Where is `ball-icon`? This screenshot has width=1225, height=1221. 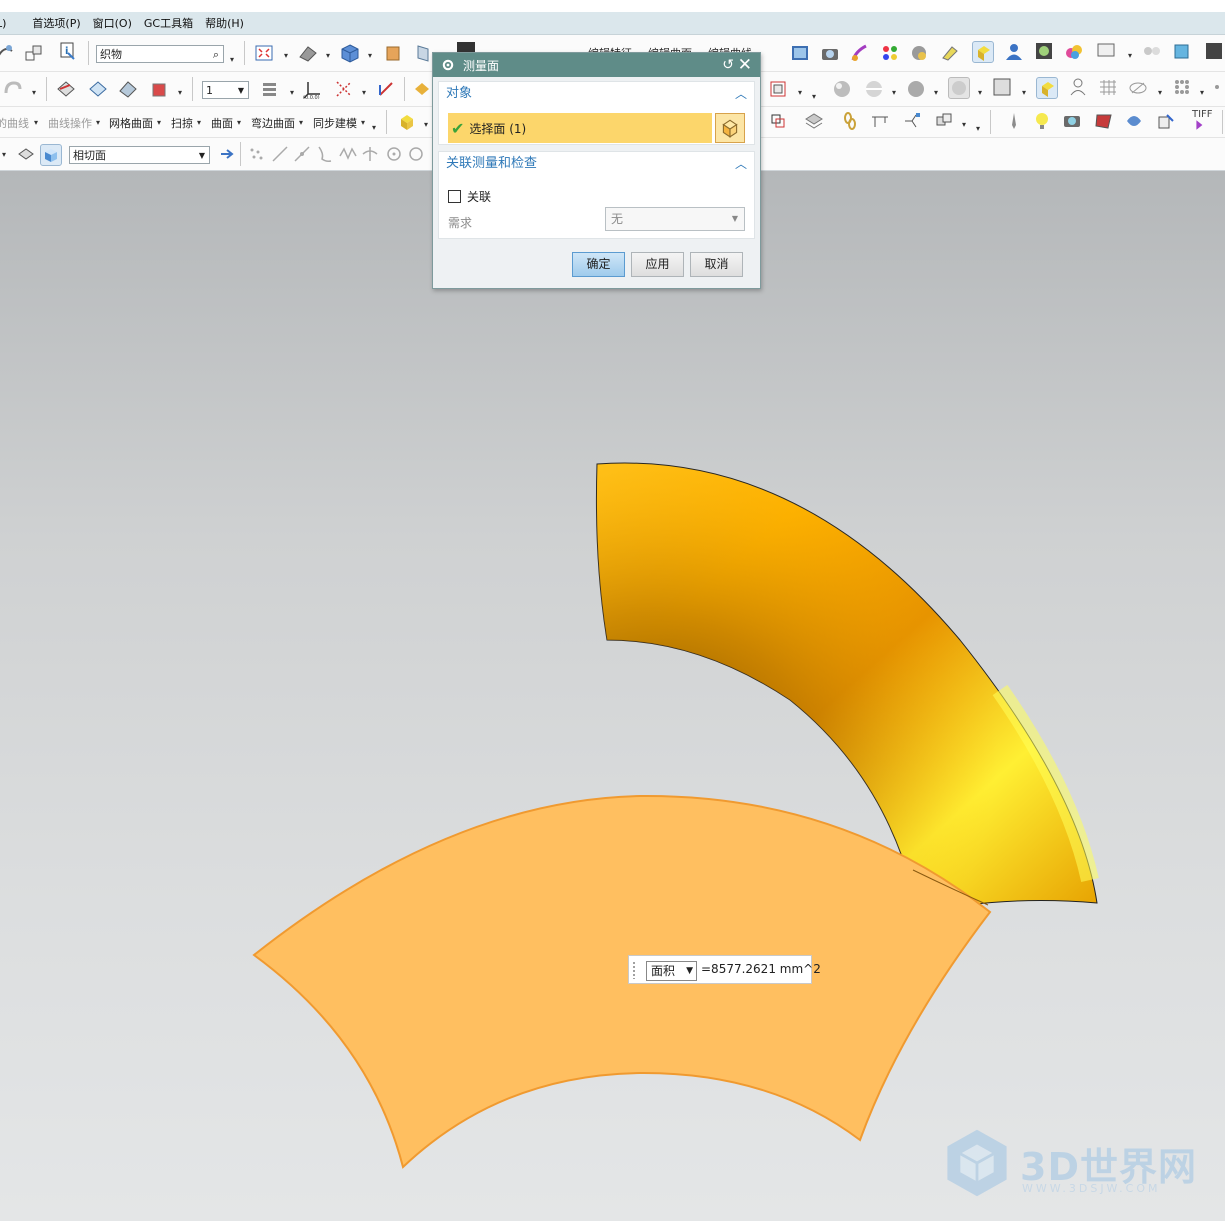
ball-icon is located at coordinates (916, 89).